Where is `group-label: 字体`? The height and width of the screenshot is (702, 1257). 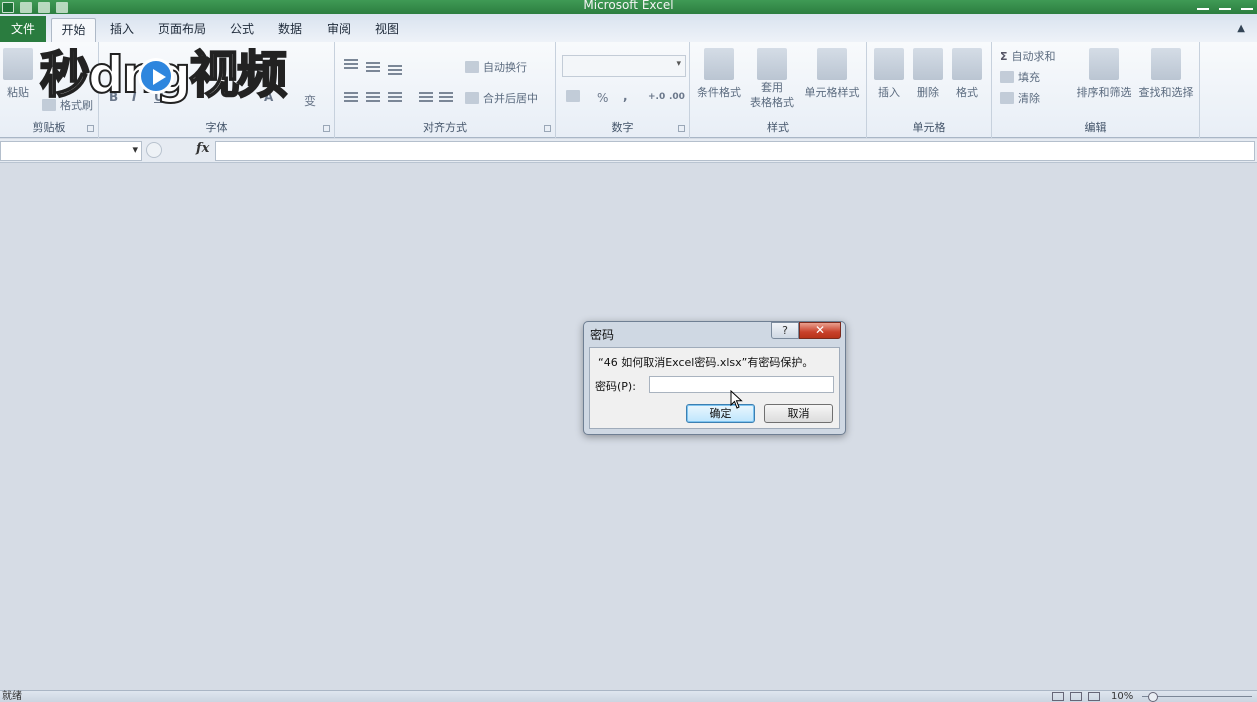
group-label: 字体 is located at coordinates (216, 127).